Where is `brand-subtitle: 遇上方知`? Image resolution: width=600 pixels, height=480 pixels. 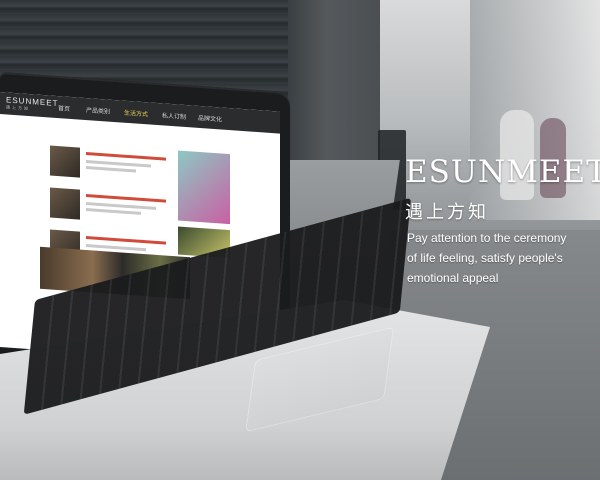 brand-subtitle: 遇上方知 is located at coordinates (447, 212).